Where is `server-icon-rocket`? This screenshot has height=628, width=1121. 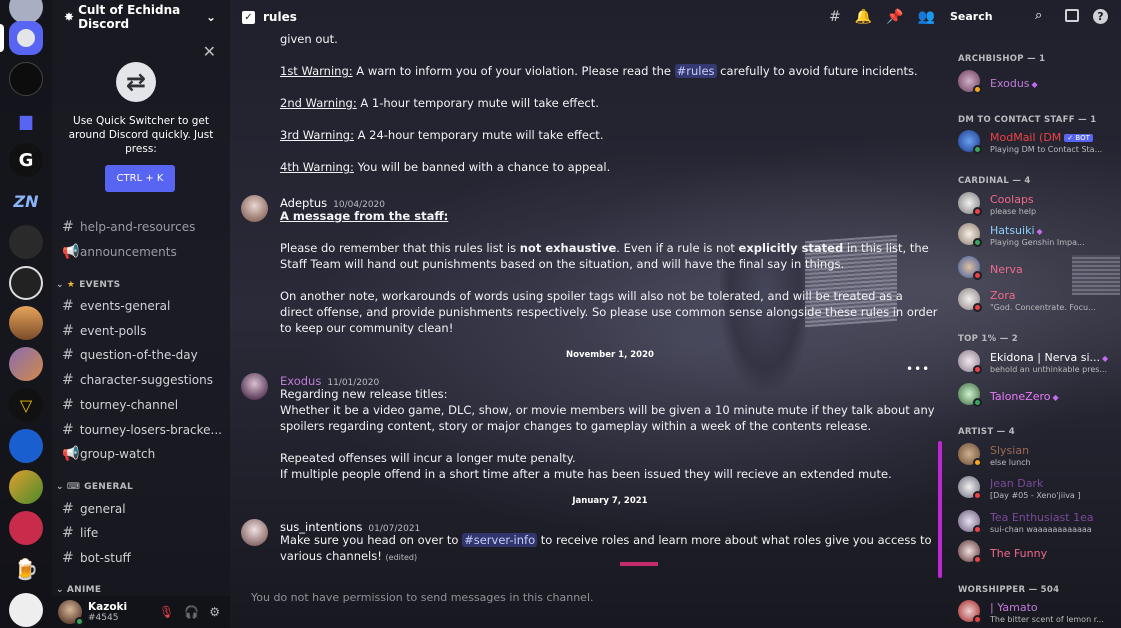 server-icon-rocket is located at coordinates (26, 242).